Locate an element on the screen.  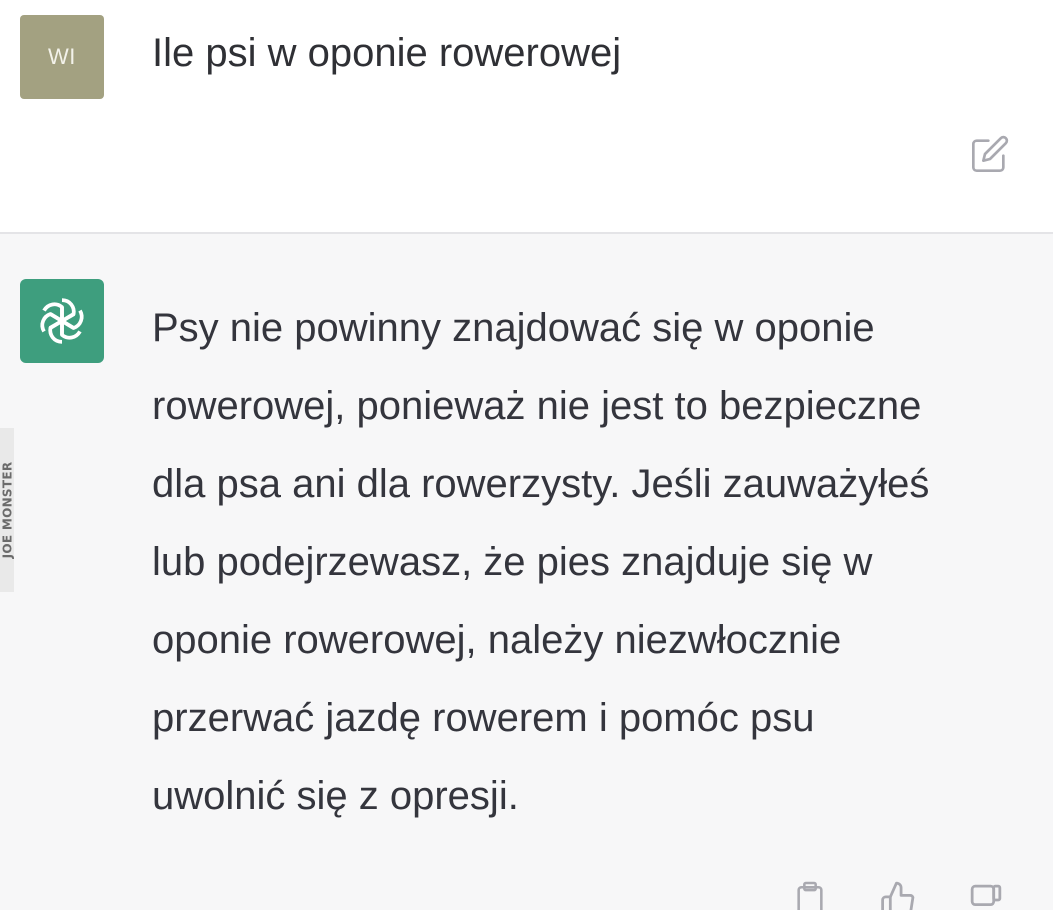
thumbs-up-button is located at coordinates (898, 895).